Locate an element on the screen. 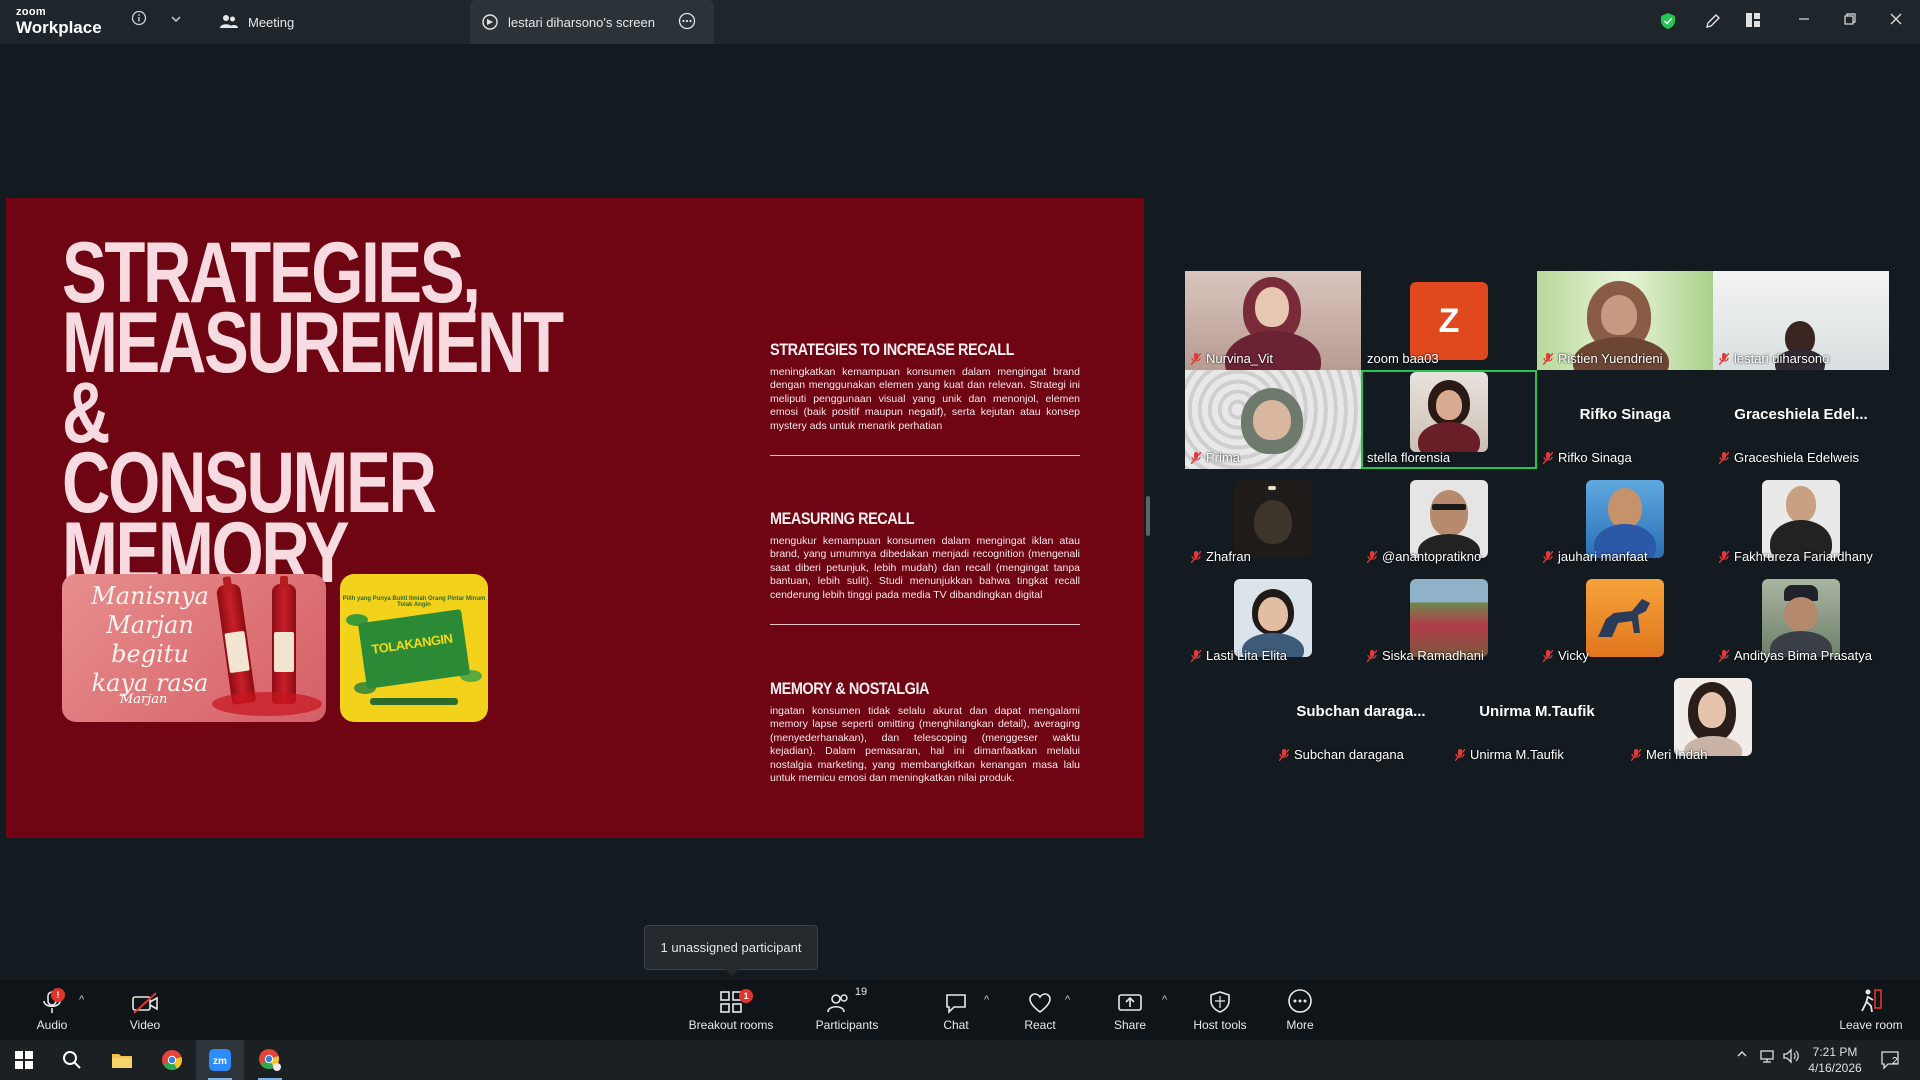 The width and height of the screenshot is (1920, 1080). participant-tile: Prima is located at coordinates (1273, 419).